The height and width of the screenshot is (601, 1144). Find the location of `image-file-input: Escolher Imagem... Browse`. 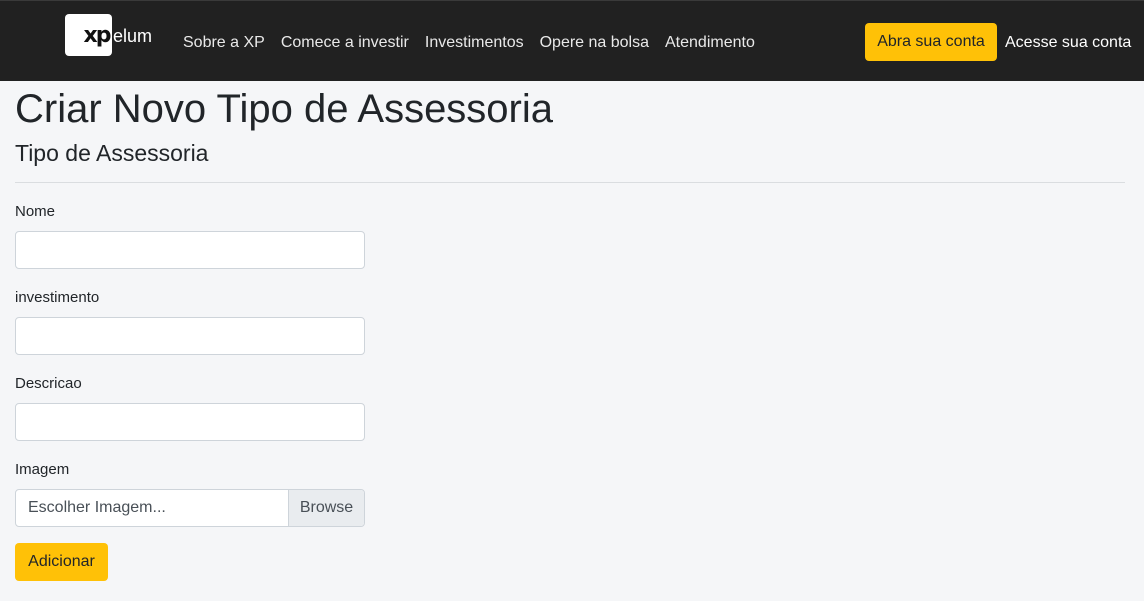

image-file-input: Escolher Imagem... Browse is located at coordinates (190, 508).